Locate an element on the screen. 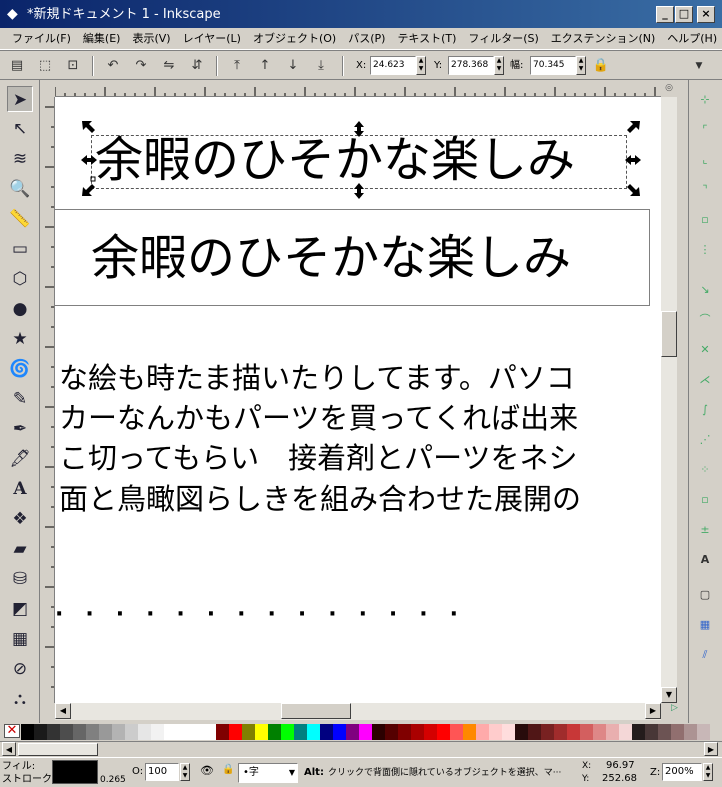 Image resolution: width=722 pixels, height=787 pixels. opacity-input: 100 is located at coordinates (162, 772).